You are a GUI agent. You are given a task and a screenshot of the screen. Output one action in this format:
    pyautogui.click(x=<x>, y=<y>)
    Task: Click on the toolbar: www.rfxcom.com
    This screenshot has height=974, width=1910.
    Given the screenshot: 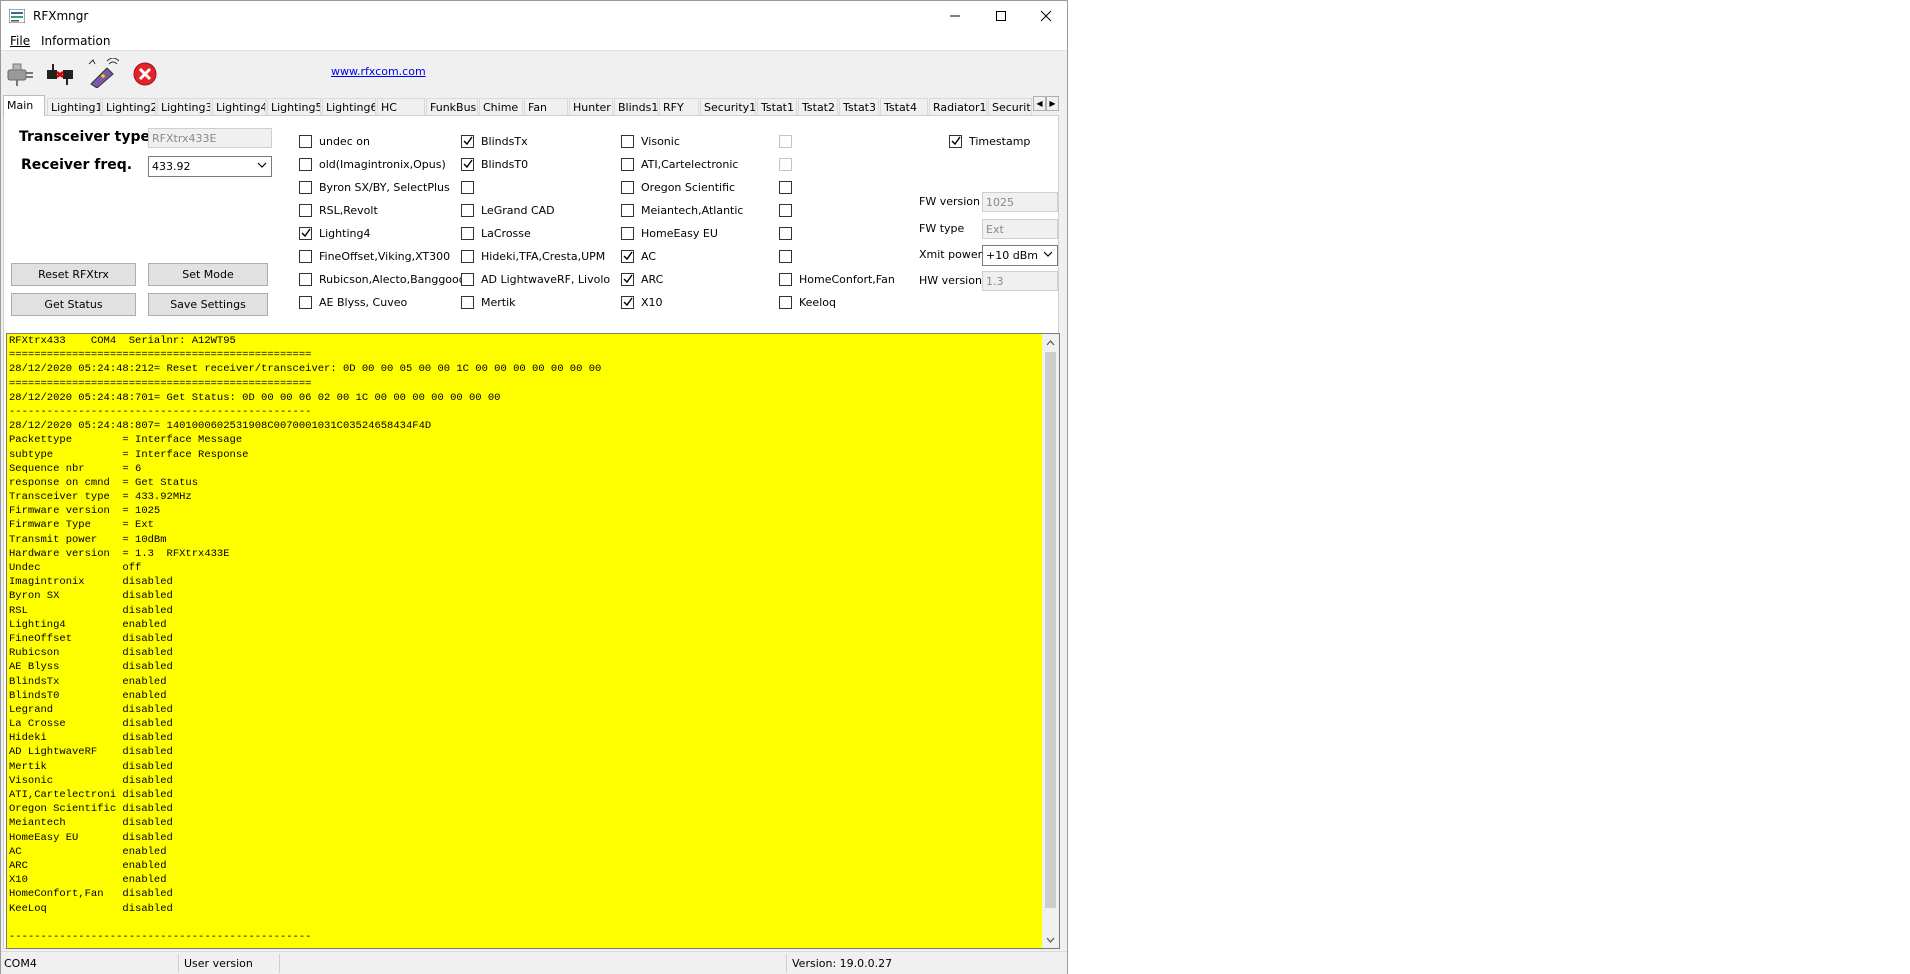 What is the action you would take?
    pyautogui.click(x=534, y=73)
    